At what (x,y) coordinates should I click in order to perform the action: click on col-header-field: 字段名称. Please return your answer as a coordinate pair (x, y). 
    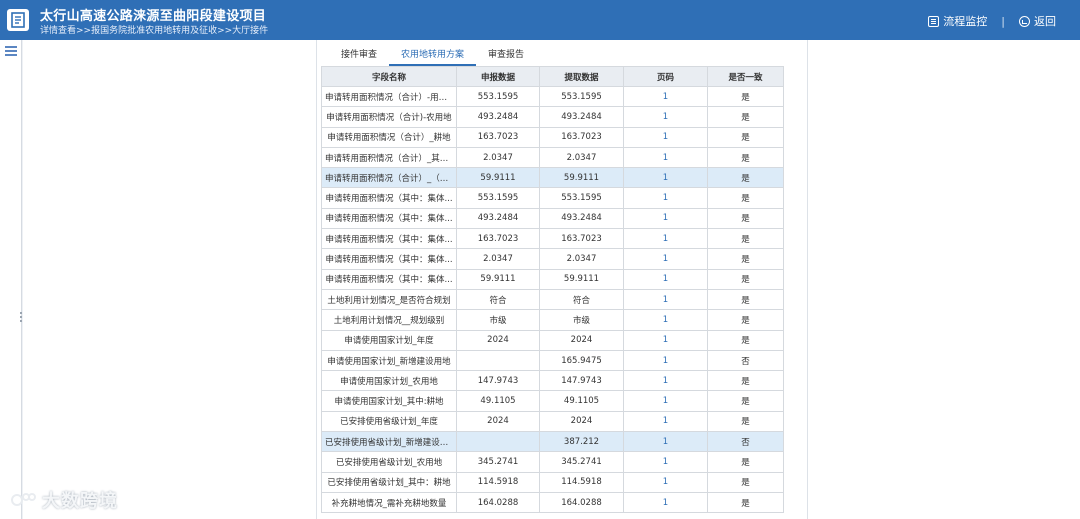
    Looking at the image, I should click on (389, 76).